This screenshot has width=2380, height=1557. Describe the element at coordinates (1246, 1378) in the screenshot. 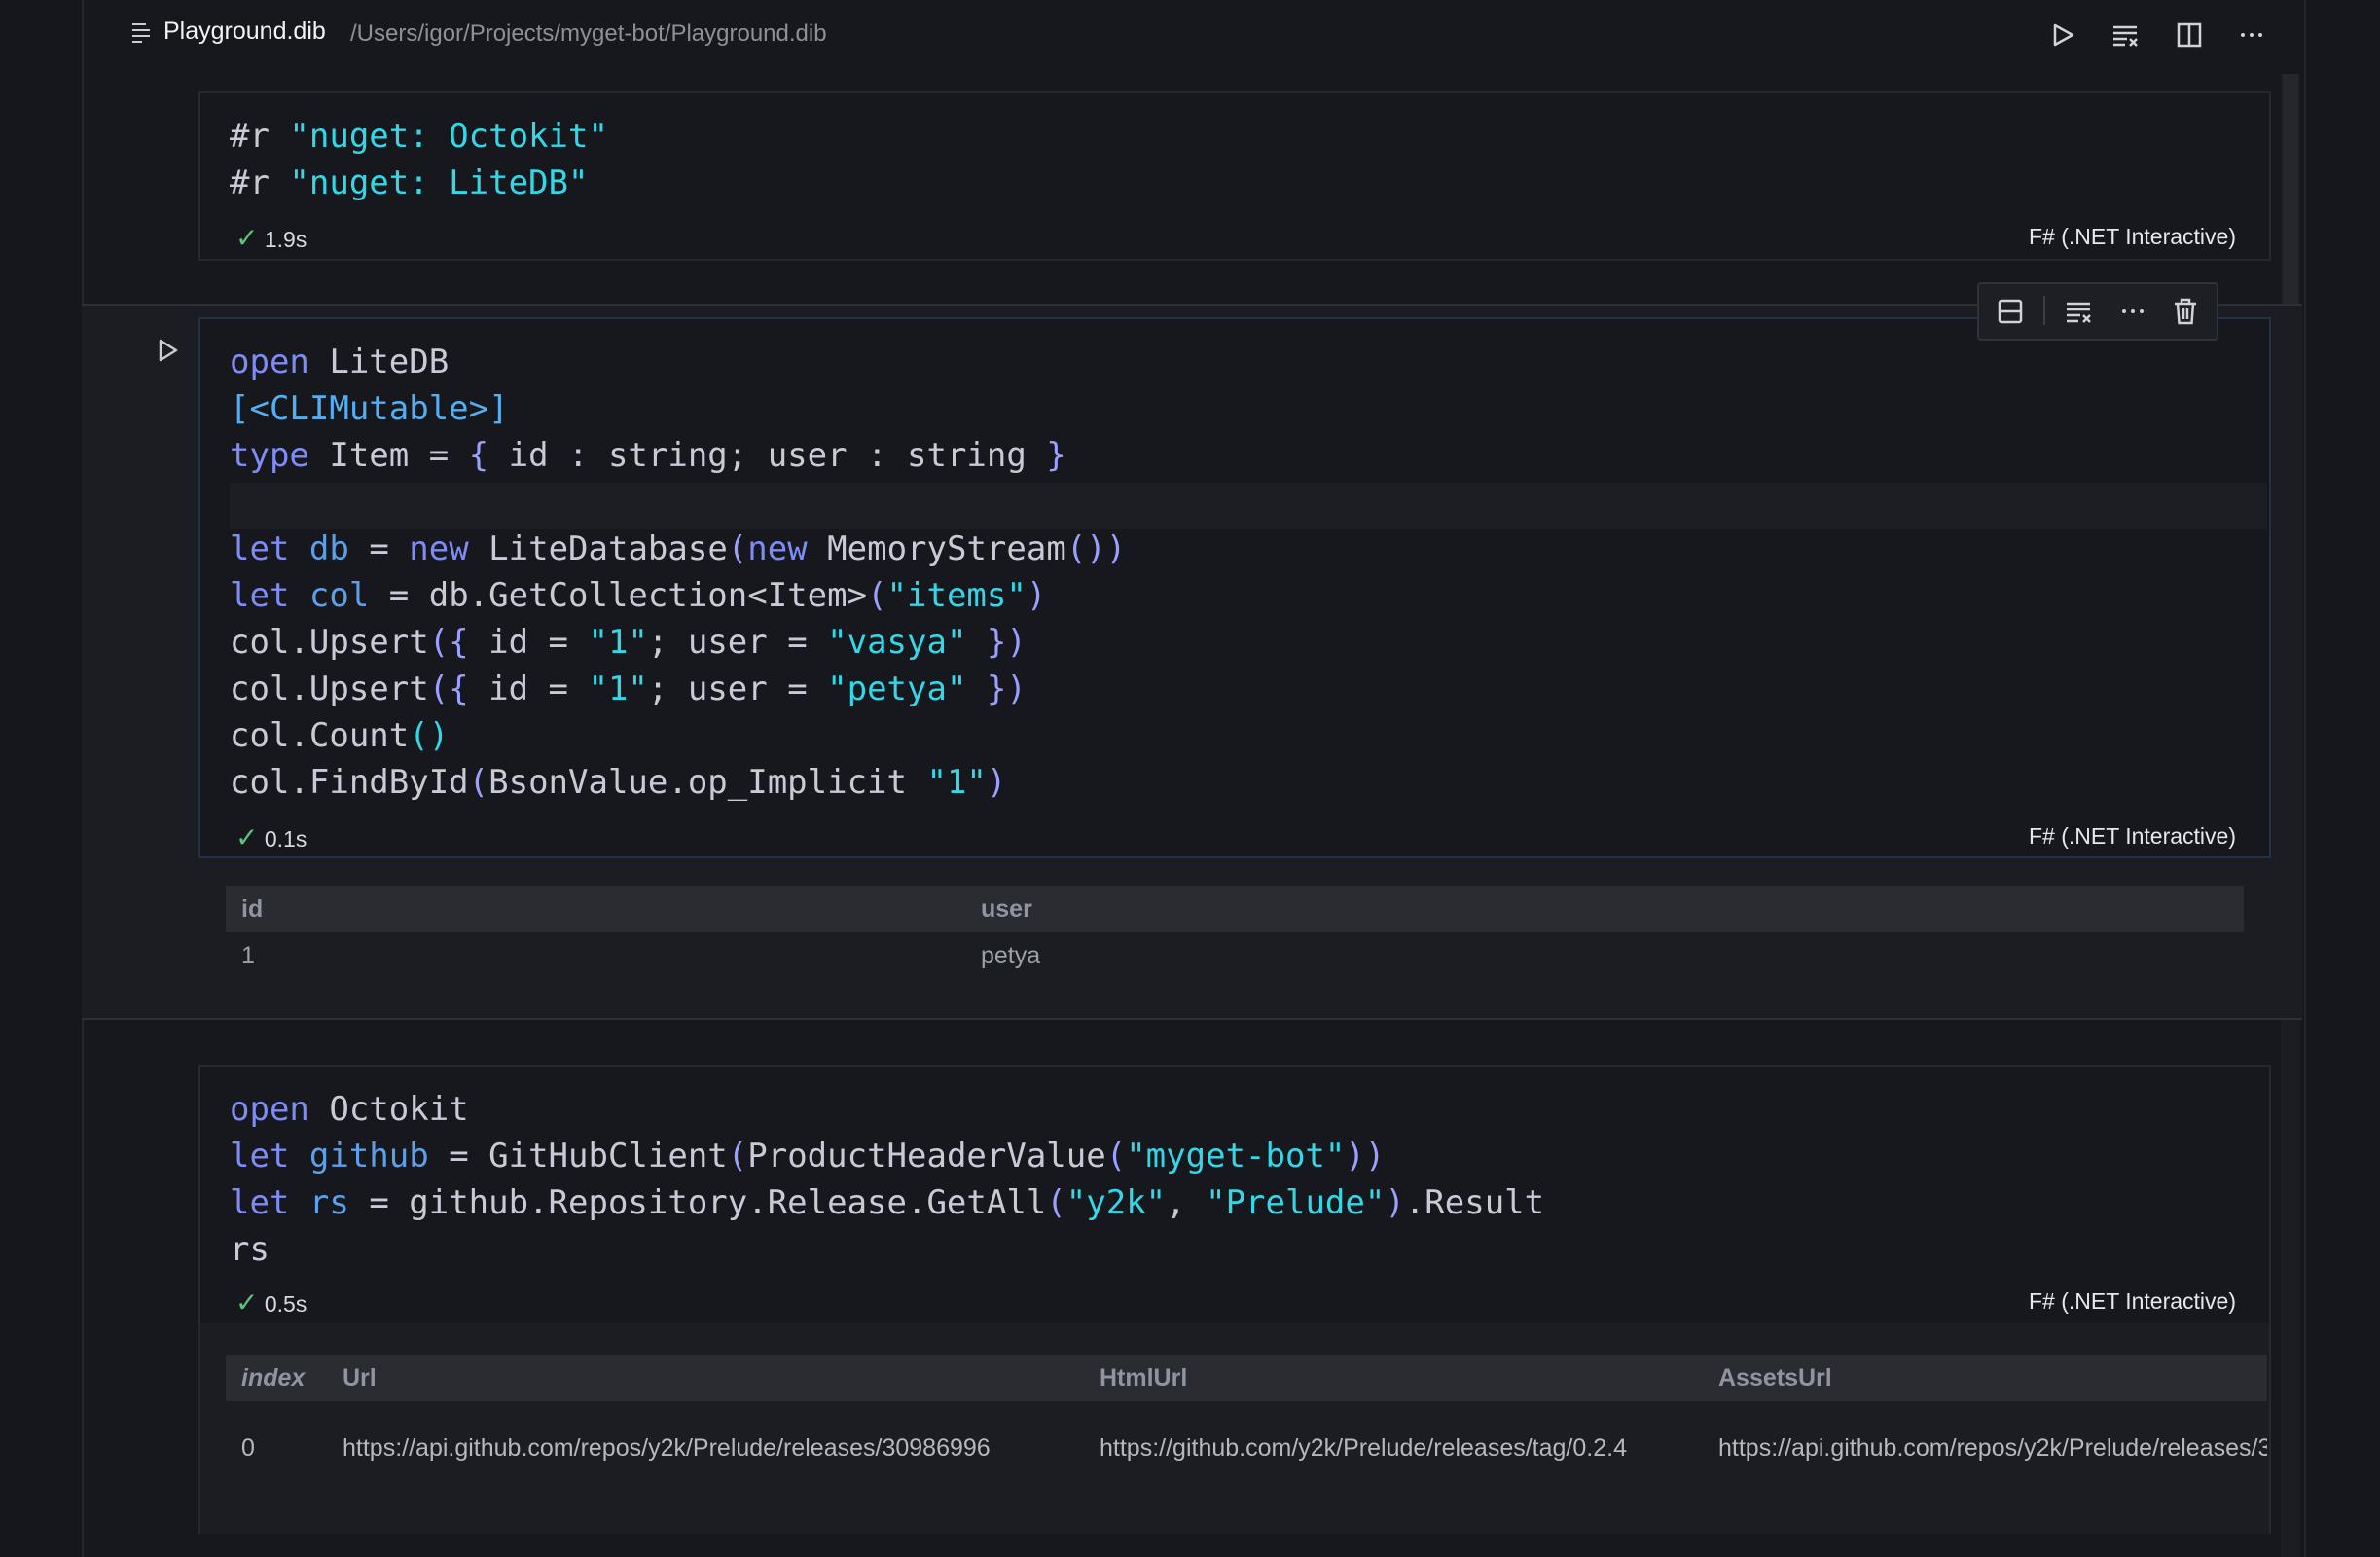

I see `table-header: index Url HtmlUrl AssetsUrl` at that location.